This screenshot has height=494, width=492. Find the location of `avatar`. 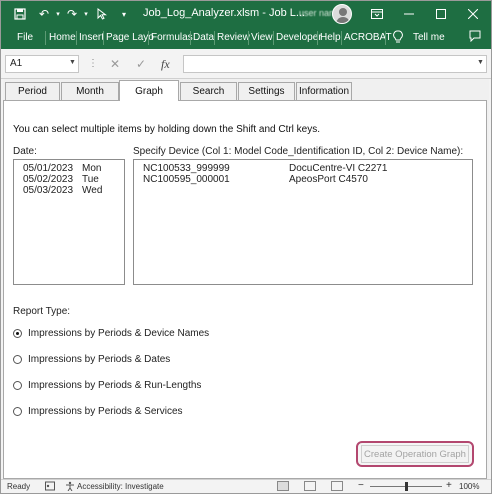

avatar is located at coordinates (342, 14).